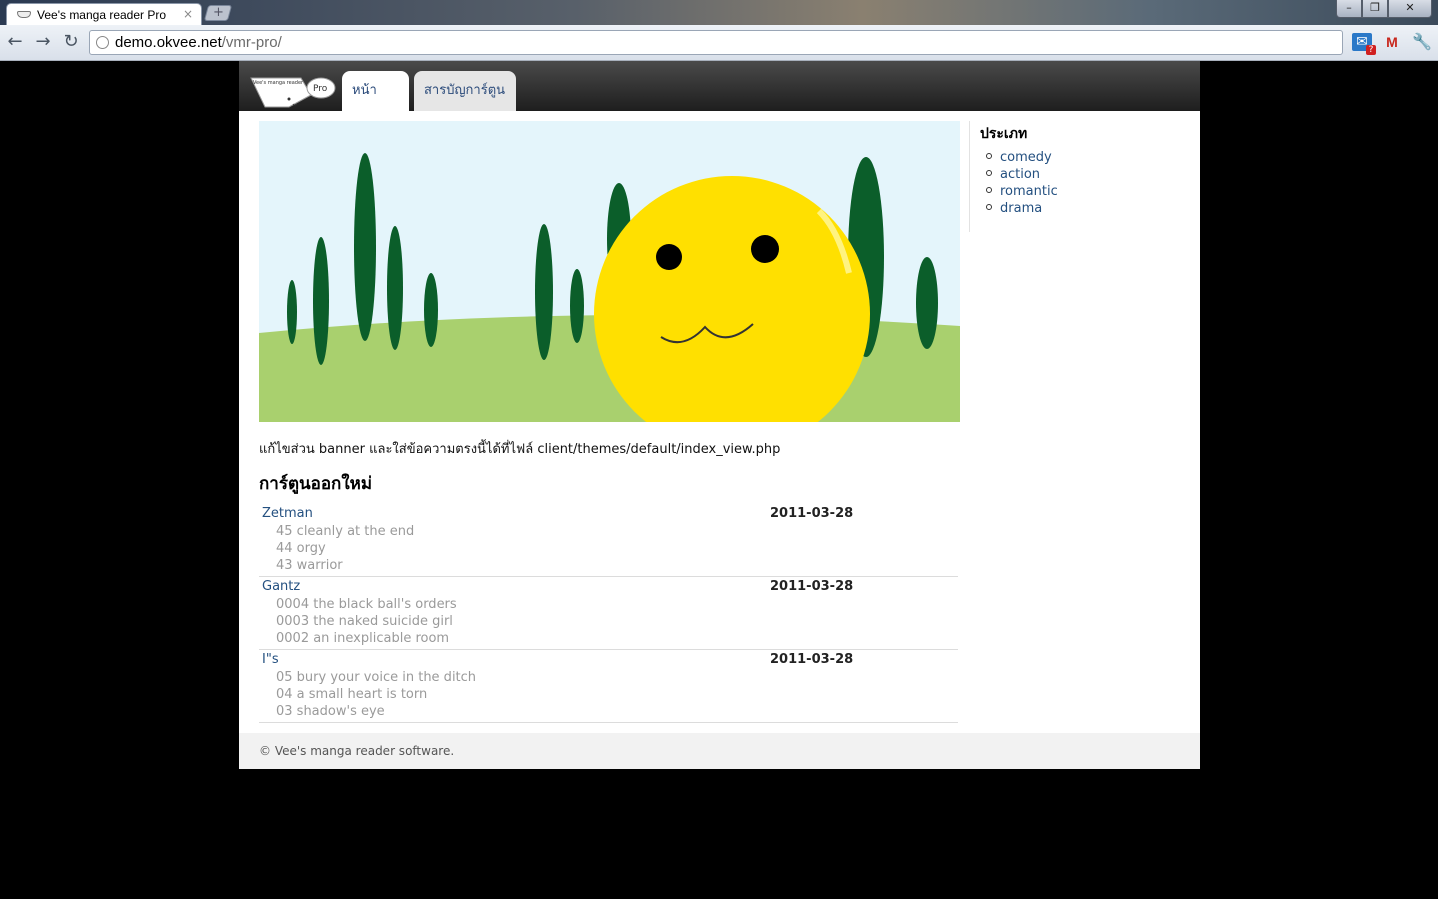 The image size is (1438, 899). I want to click on tab-manga-index: สารบัญการ์ตูน, so click(465, 91).